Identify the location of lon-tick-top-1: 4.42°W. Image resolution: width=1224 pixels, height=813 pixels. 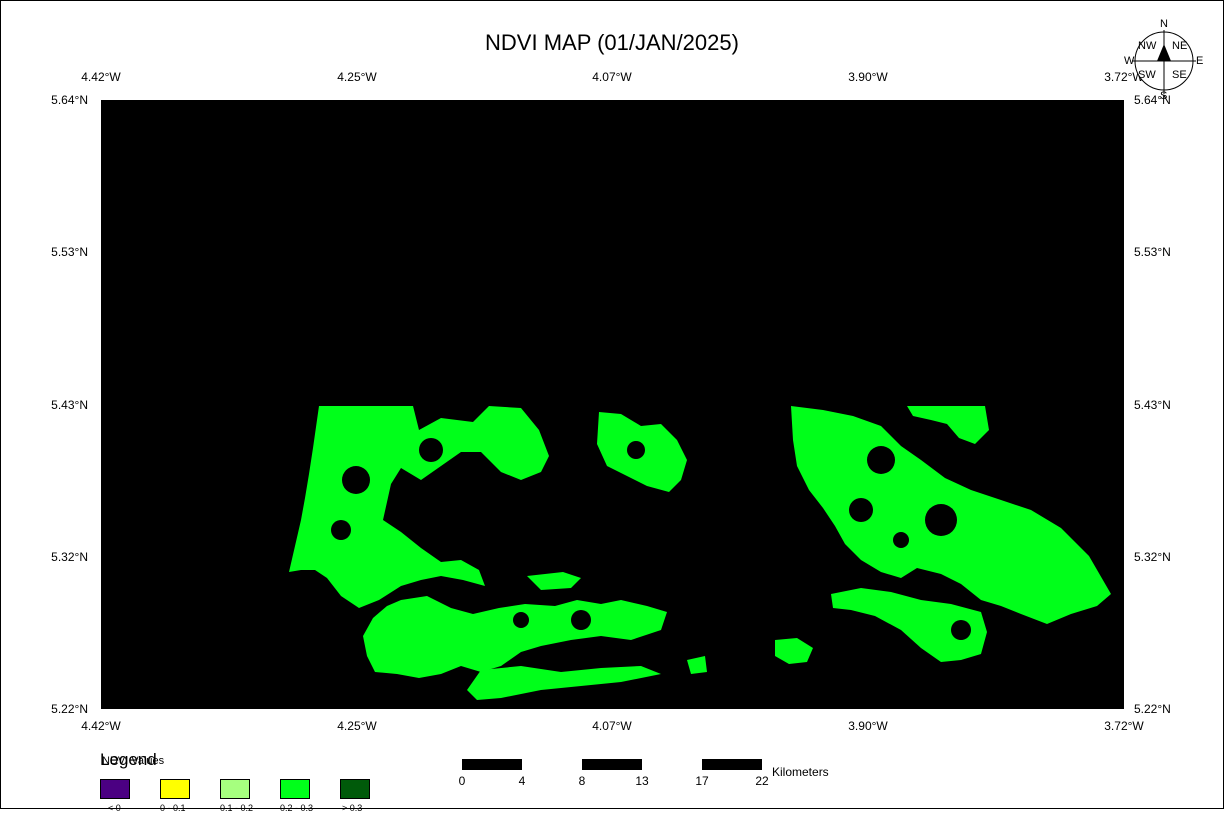
(101, 77).